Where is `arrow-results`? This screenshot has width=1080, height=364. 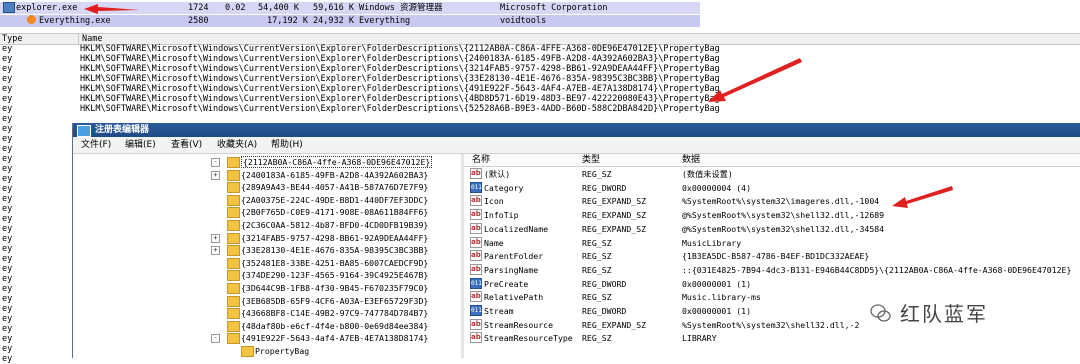
arrow-results is located at coordinates (755, 80).